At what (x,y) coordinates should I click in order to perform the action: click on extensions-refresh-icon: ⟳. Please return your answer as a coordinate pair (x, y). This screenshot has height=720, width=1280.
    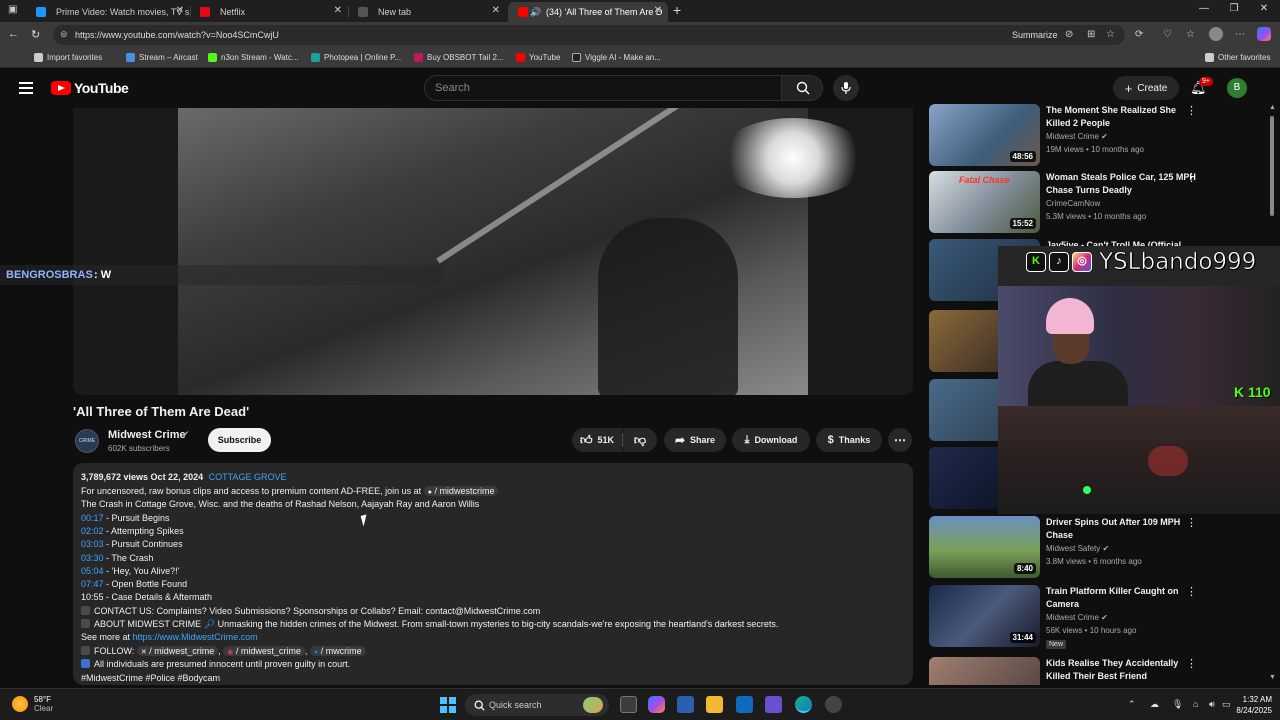
    Looking at the image, I should click on (1139, 34).